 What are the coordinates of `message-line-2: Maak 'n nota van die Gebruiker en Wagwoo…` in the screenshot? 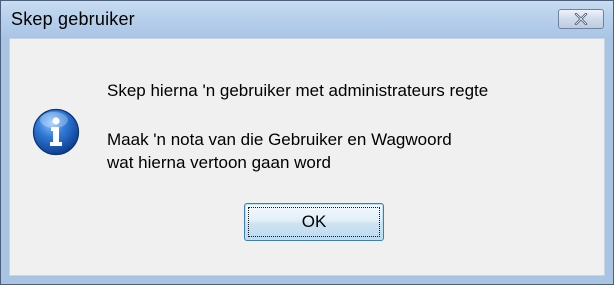 It's located at (279, 139).